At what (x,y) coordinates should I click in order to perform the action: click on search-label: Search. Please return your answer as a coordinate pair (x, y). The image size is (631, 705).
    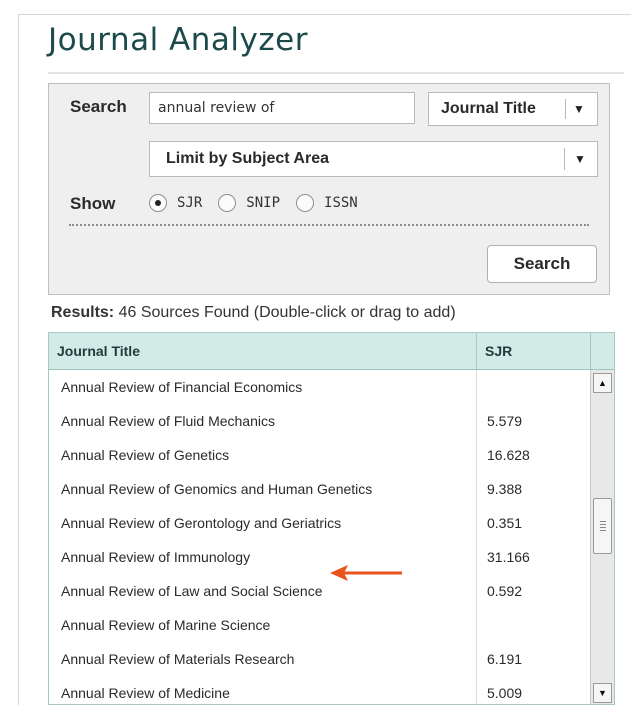
    Looking at the image, I should click on (98, 106).